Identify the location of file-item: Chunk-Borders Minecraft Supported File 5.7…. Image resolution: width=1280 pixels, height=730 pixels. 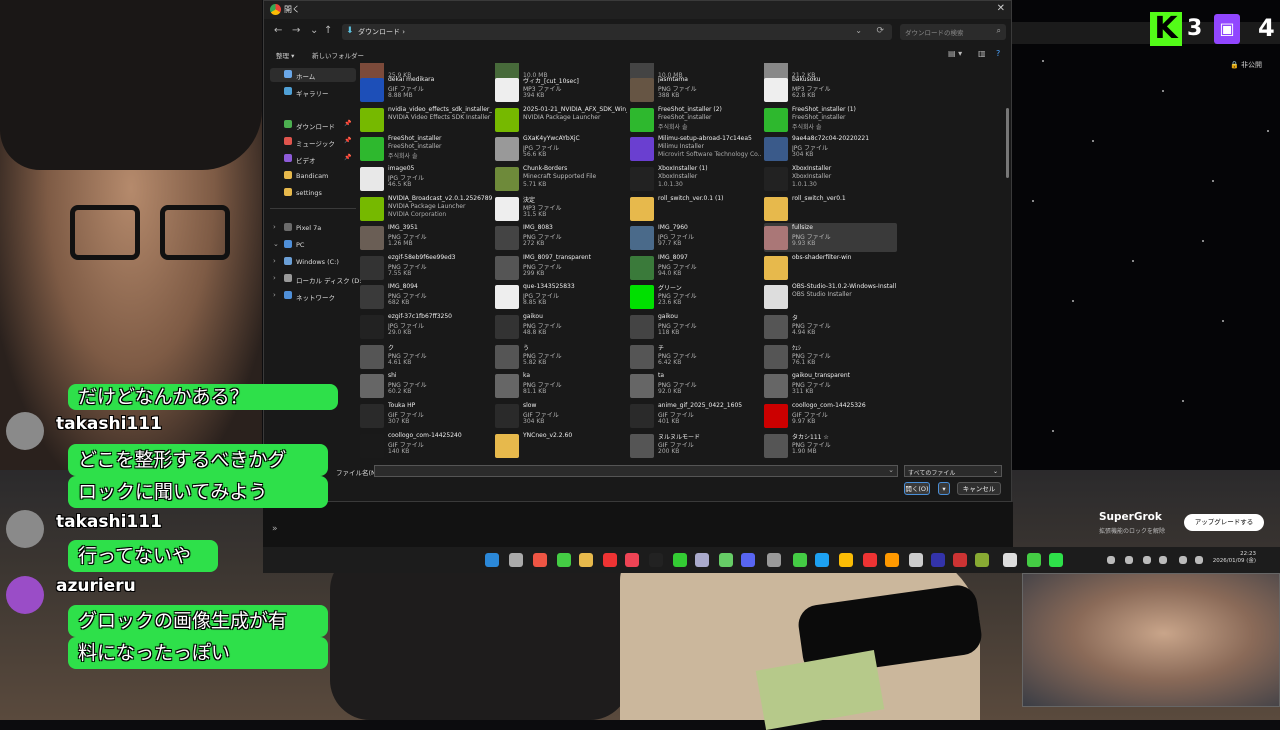
(561, 178).